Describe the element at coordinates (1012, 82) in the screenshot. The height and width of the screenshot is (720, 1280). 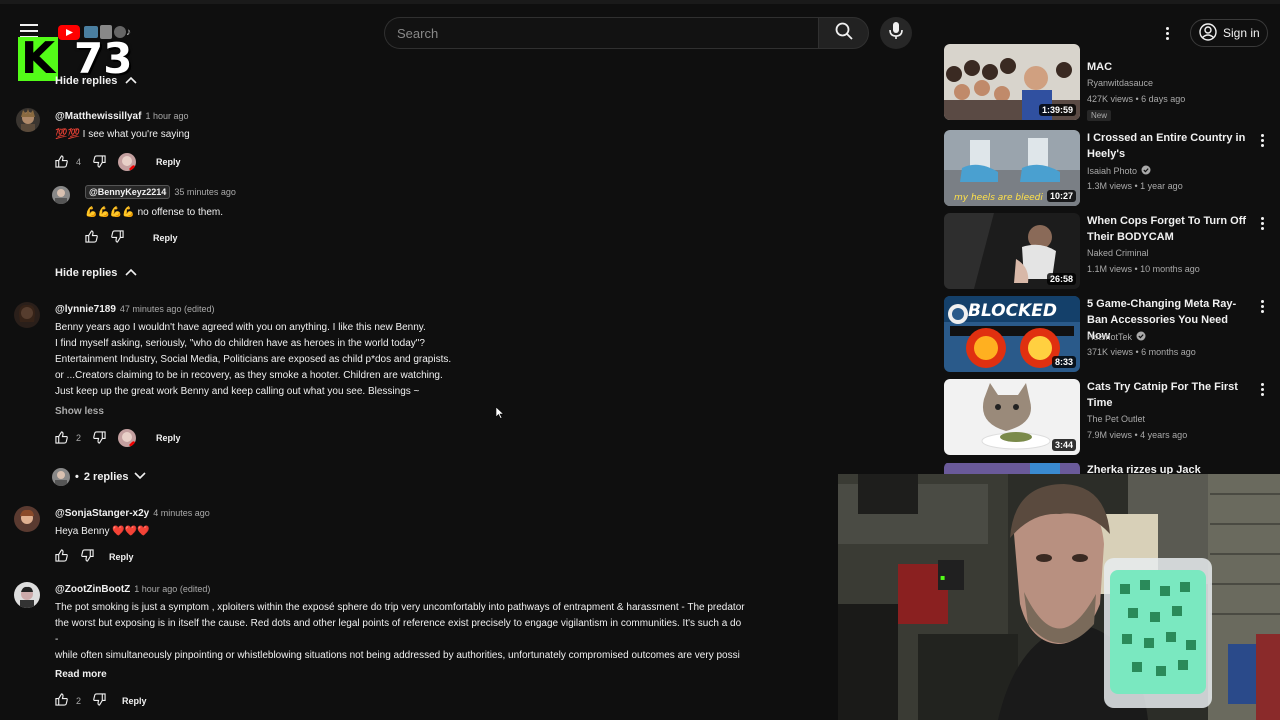
I see `video-thumbnail: 1:39:59` at that location.